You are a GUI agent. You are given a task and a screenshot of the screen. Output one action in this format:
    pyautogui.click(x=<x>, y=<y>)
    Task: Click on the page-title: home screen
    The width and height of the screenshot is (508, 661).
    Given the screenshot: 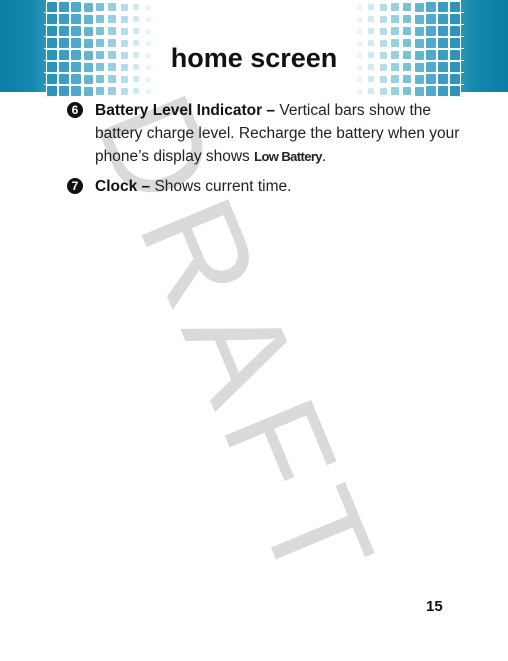 What is the action you would take?
    pyautogui.click(x=254, y=58)
    